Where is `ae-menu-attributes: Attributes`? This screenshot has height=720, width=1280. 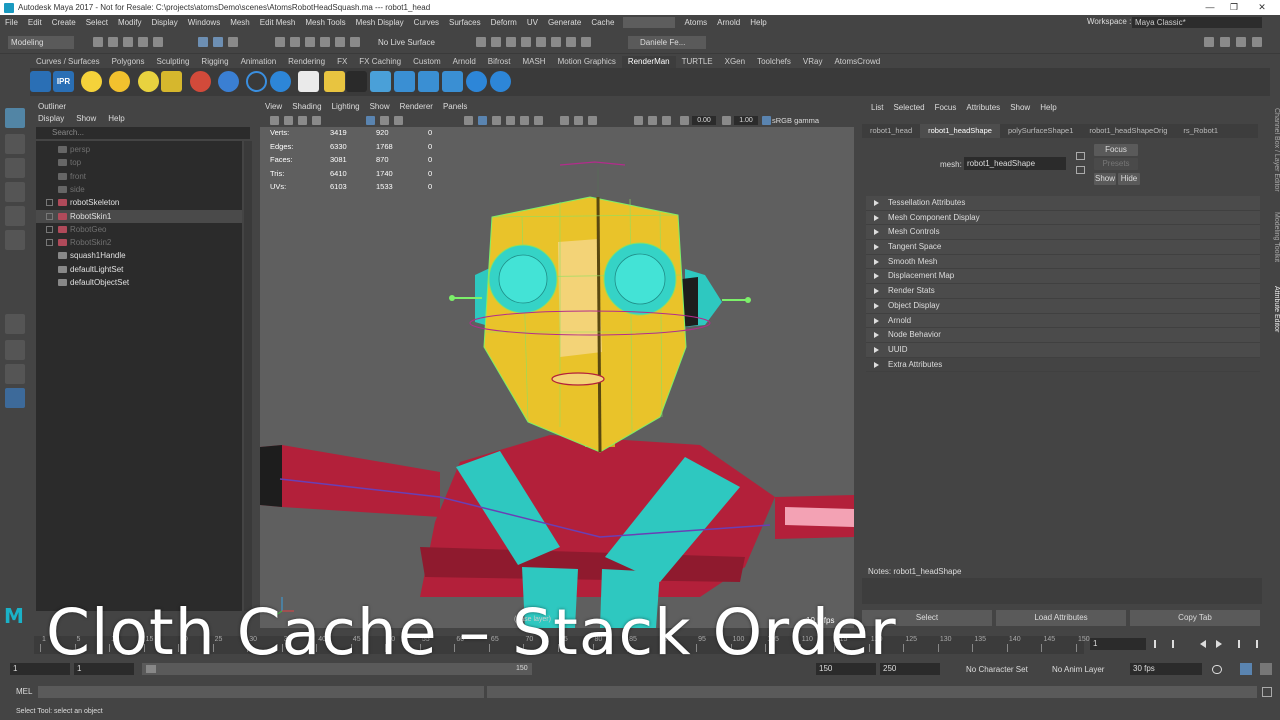 ae-menu-attributes: Attributes is located at coordinates (983, 108).